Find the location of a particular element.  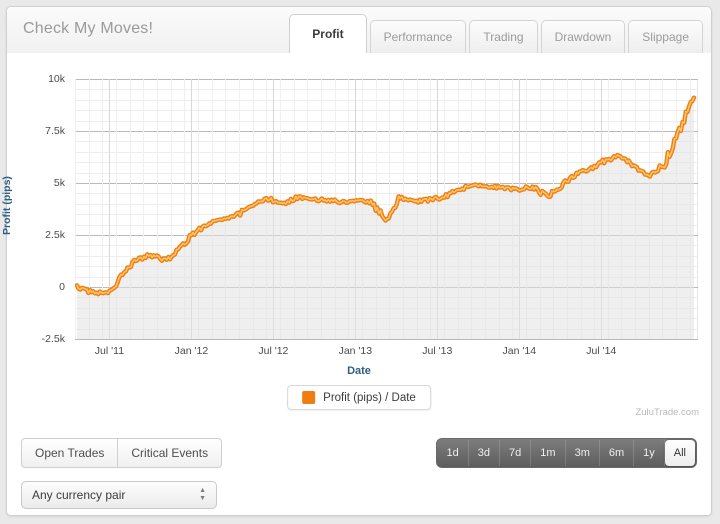

gridline-major is located at coordinates (386, 339).